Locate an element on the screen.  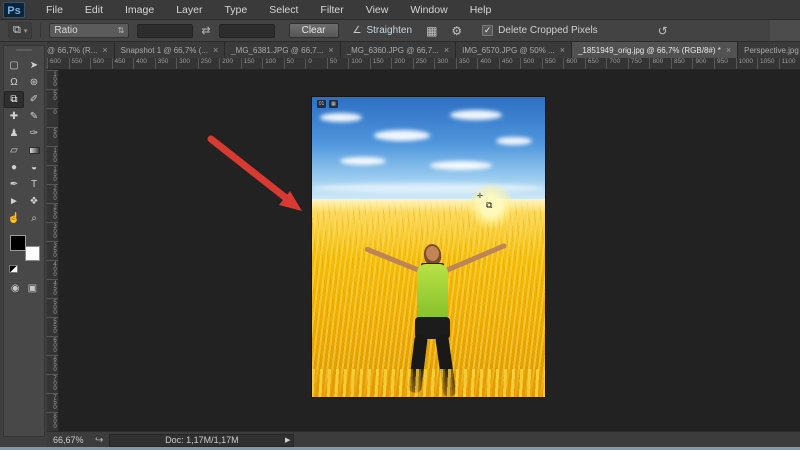
background-color-swatch is located at coordinates (32, 253).